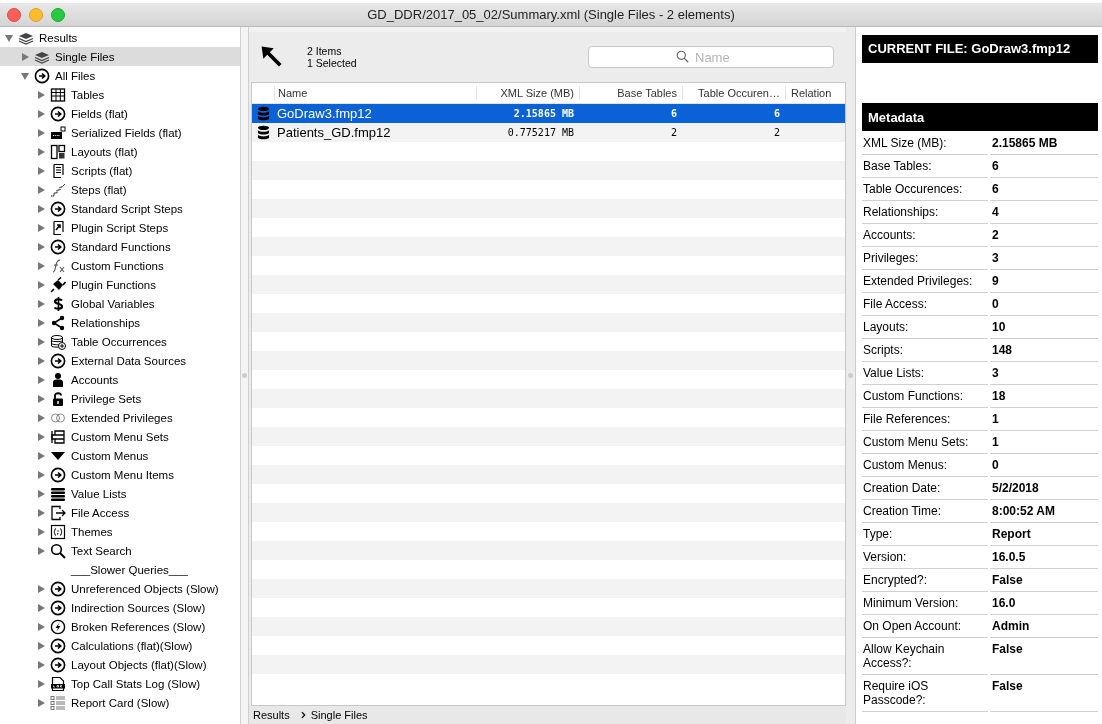  Describe the element at coordinates (120, 303) in the screenshot. I see `tree-item: Global Variables` at that location.